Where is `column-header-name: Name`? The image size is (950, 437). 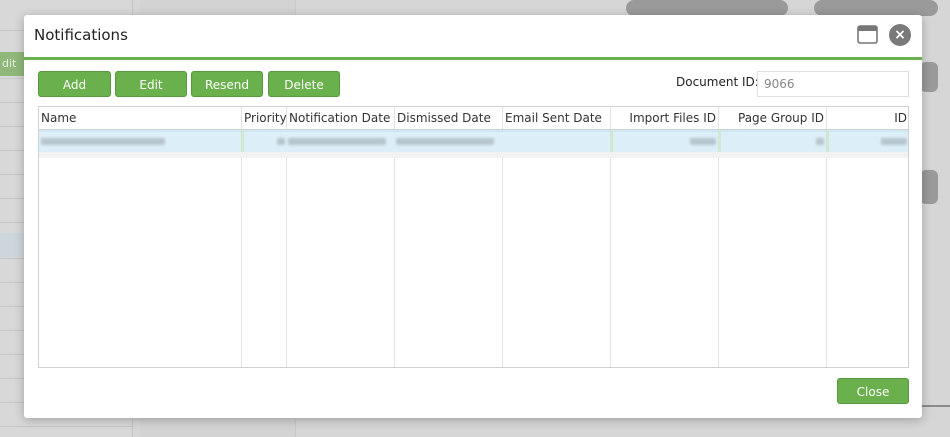
column-header-name: Name is located at coordinates (140, 118).